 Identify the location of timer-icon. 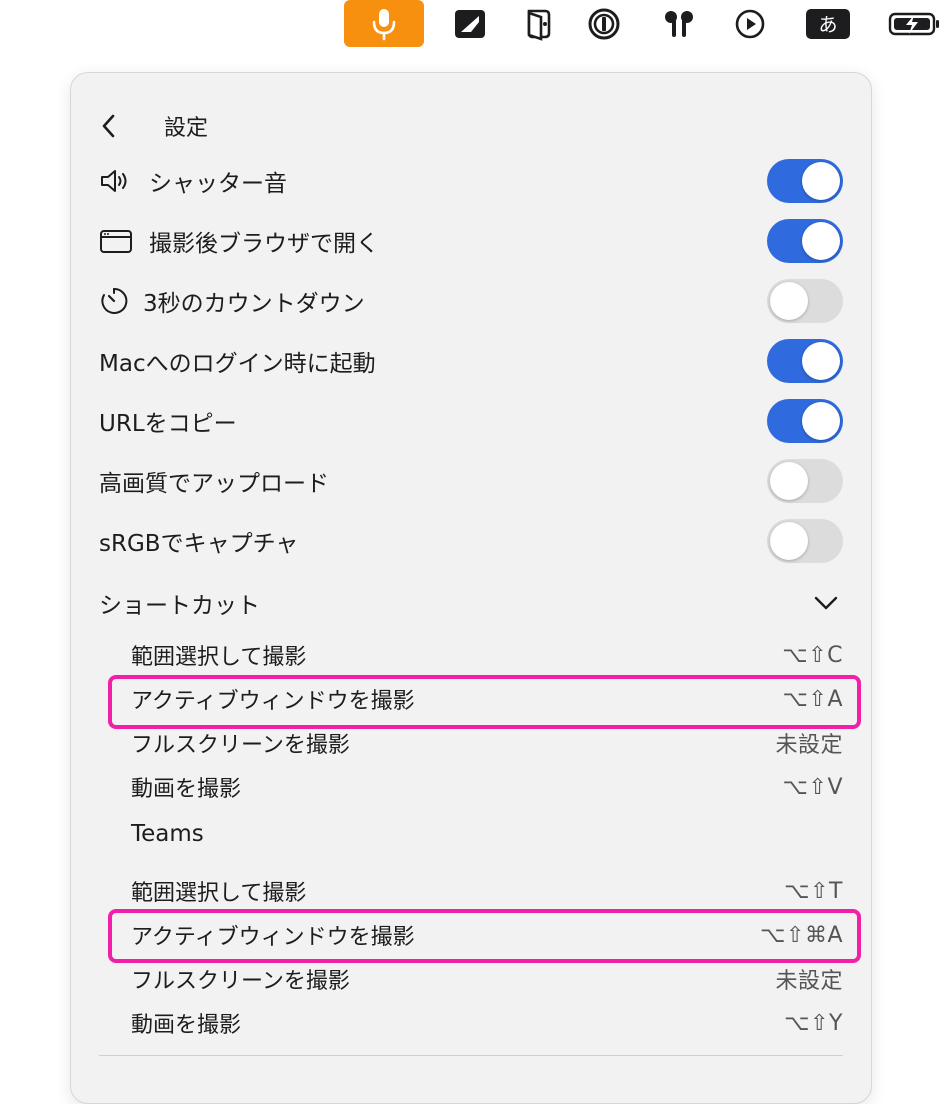
(114, 301).